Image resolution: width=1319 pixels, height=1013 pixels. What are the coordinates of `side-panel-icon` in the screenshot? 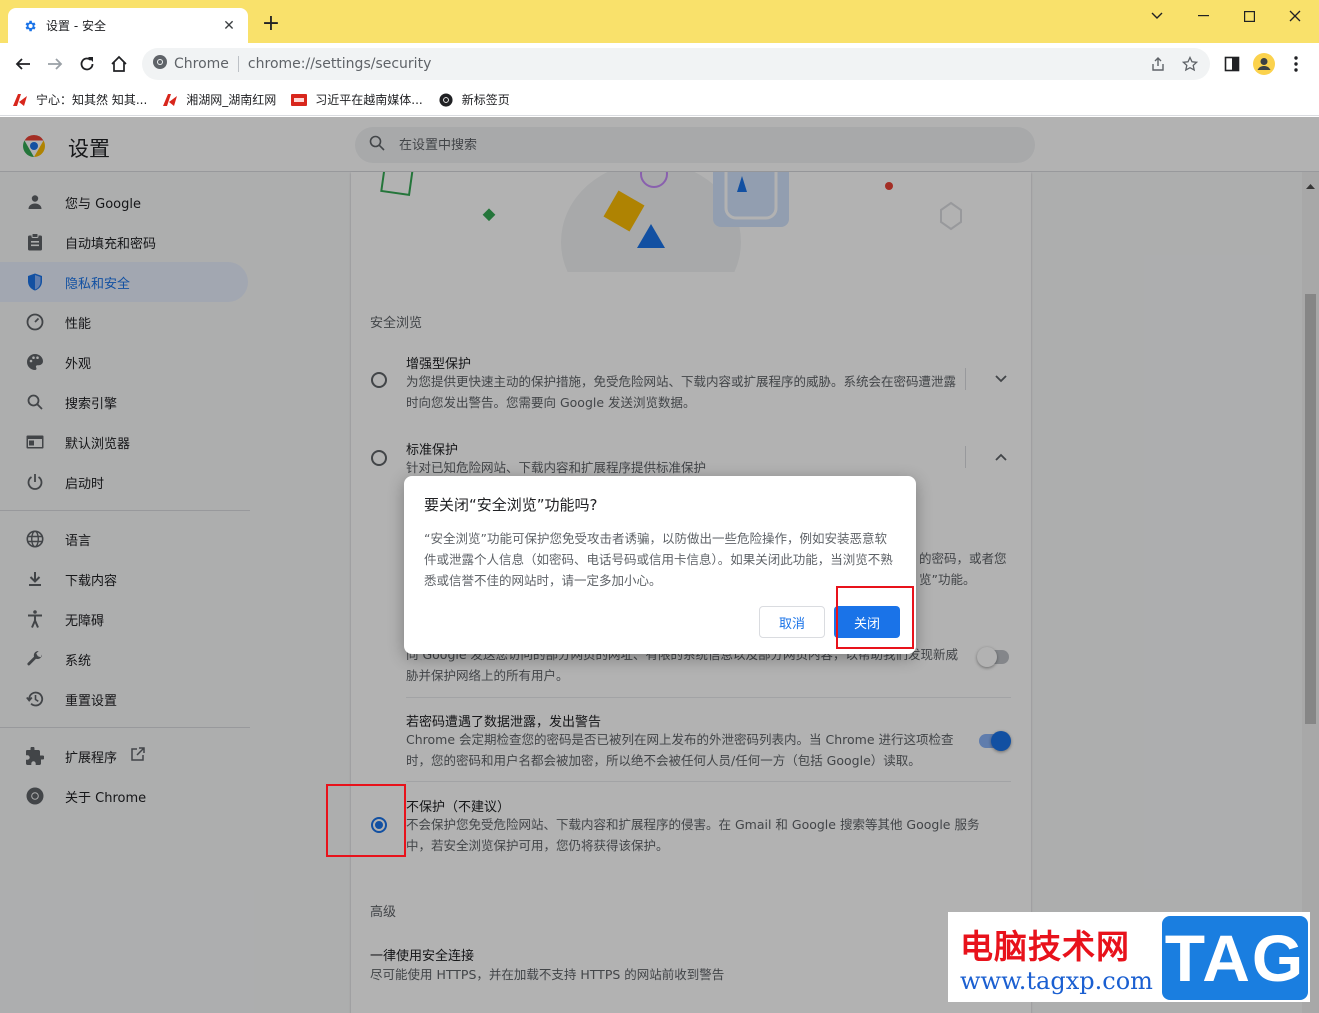 It's located at (1232, 64).